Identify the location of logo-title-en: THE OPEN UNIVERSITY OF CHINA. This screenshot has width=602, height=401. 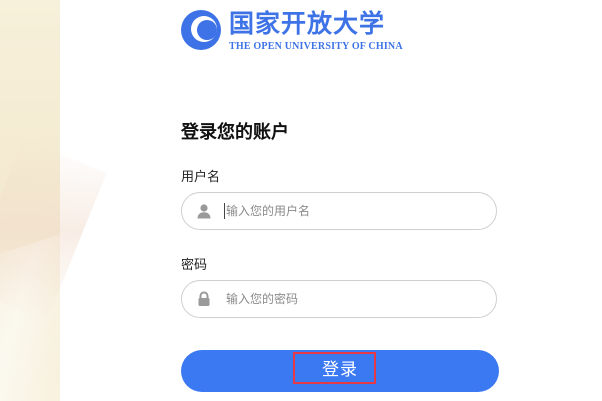
(316, 46).